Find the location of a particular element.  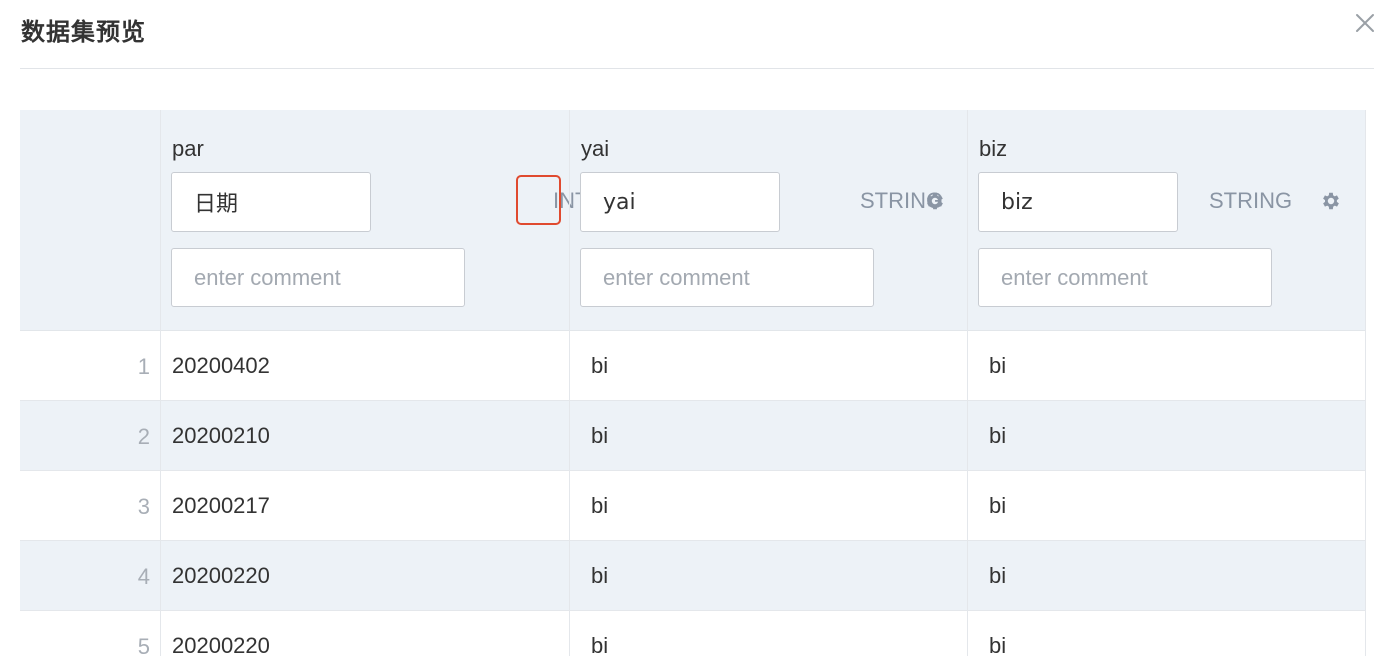

column-header-par: parINT_DATE is located at coordinates (423, 220).